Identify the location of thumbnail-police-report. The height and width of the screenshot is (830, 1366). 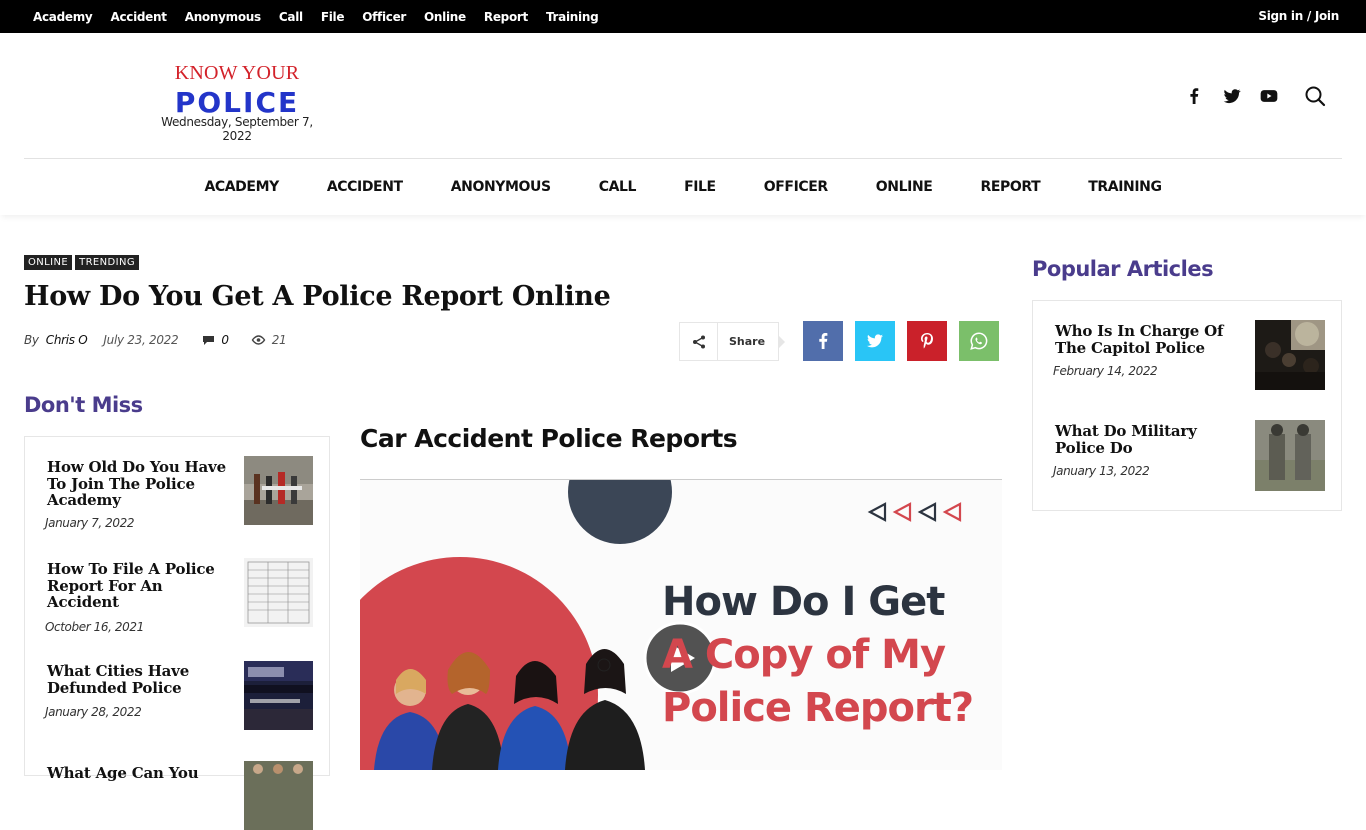
(278, 592).